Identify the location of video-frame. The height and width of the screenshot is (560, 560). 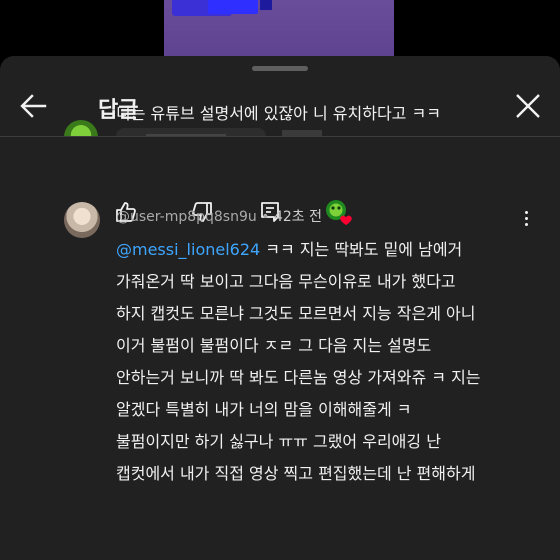
(279, 28).